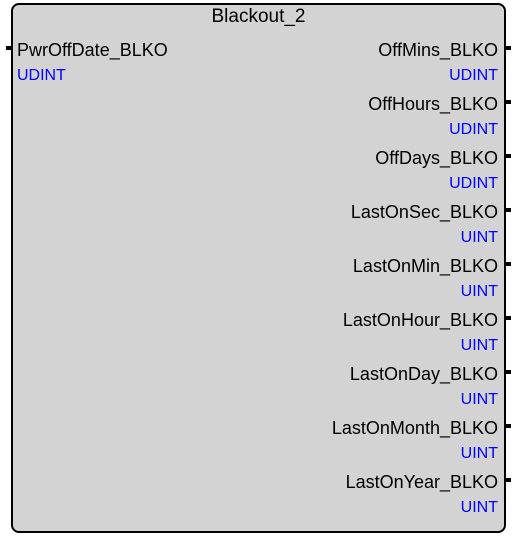 The height and width of the screenshot is (540, 517). What do you see at coordinates (508, 102) in the screenshot?
I see `output-connector-offhours` at bounding box center [508, 102].